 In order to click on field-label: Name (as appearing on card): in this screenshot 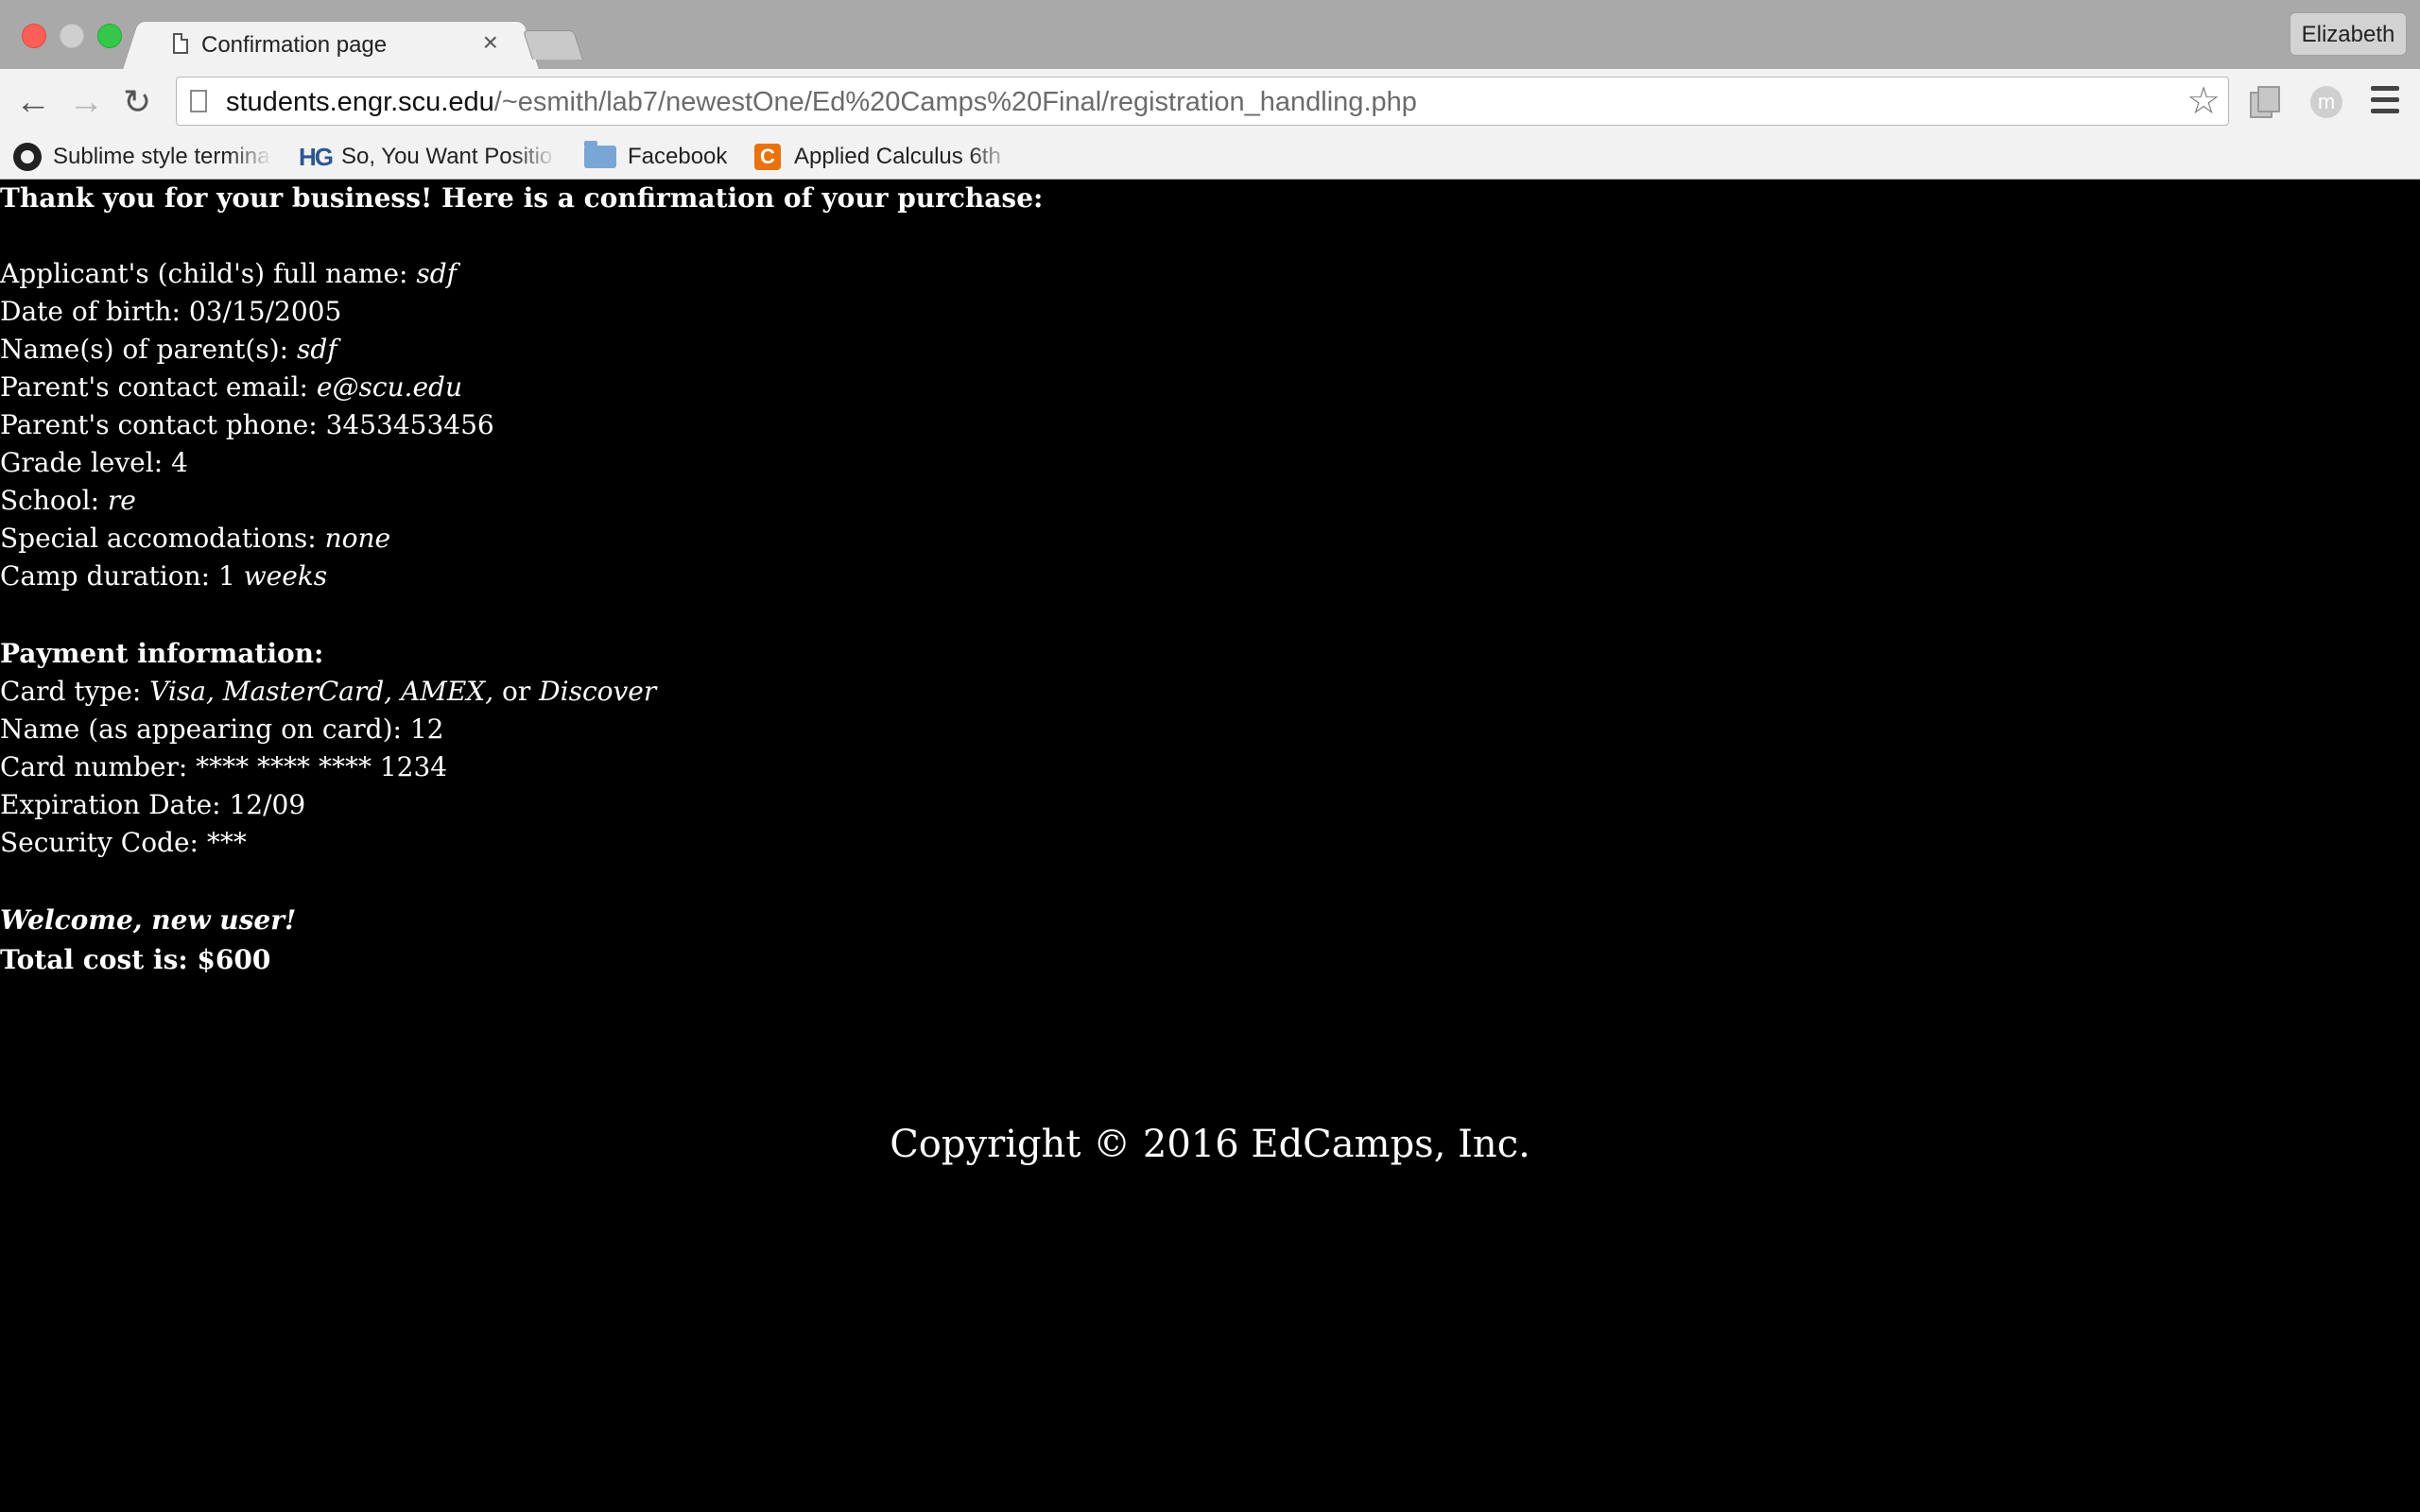, I will do `click(205, 729)`.